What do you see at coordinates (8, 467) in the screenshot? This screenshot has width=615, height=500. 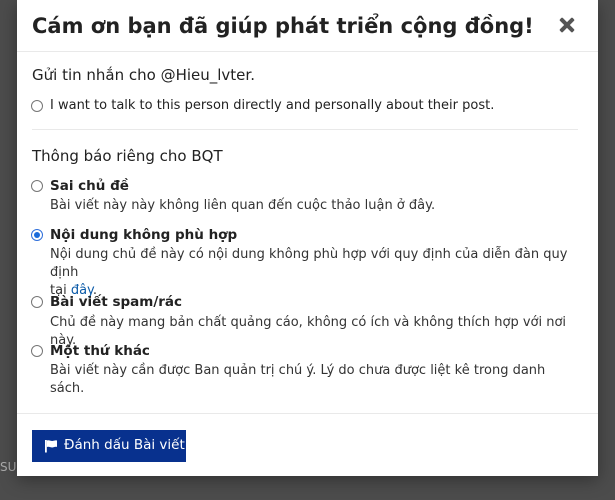 I see `background-text-fragment: SU` at bounding box center [8, 467].